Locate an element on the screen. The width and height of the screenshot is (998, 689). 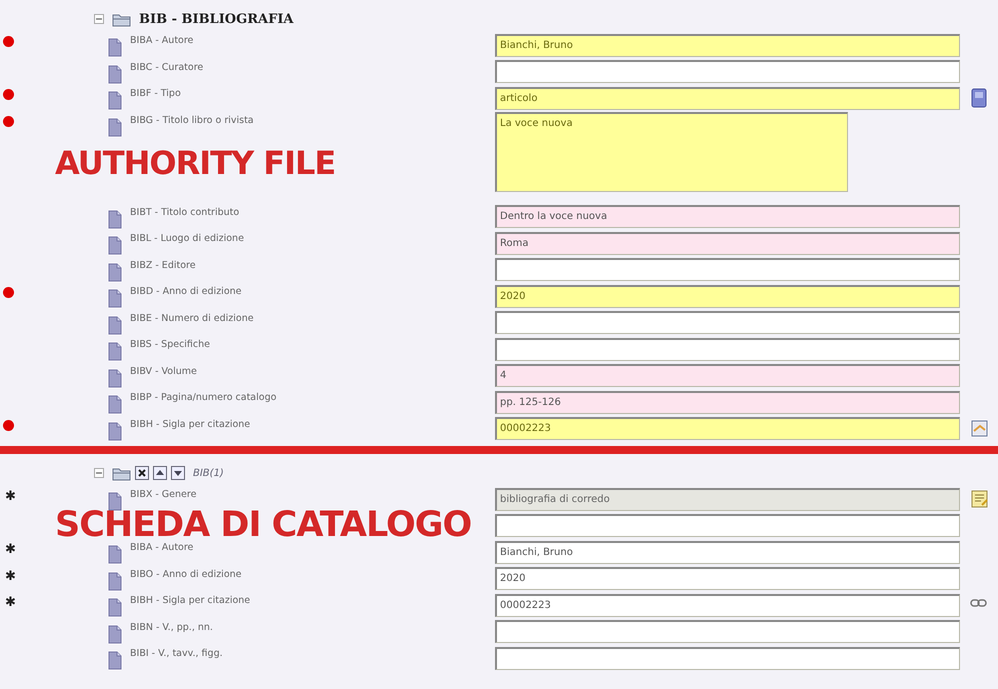
remove-button is located at coordinates (142, 473).